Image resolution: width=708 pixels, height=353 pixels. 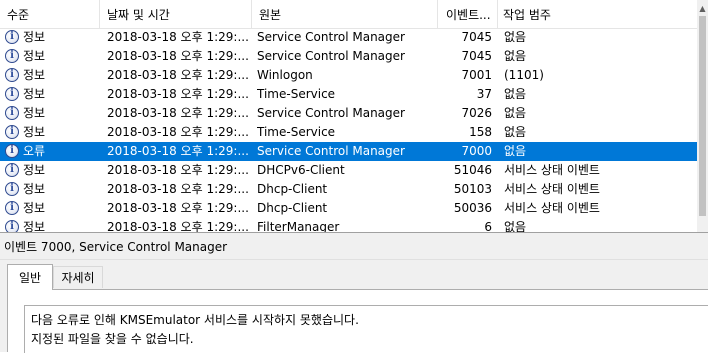 What do you see at coordinates (52, 14) in the screenshot?
I see `column-header-level: 수준` at bounding box center [52, 14].